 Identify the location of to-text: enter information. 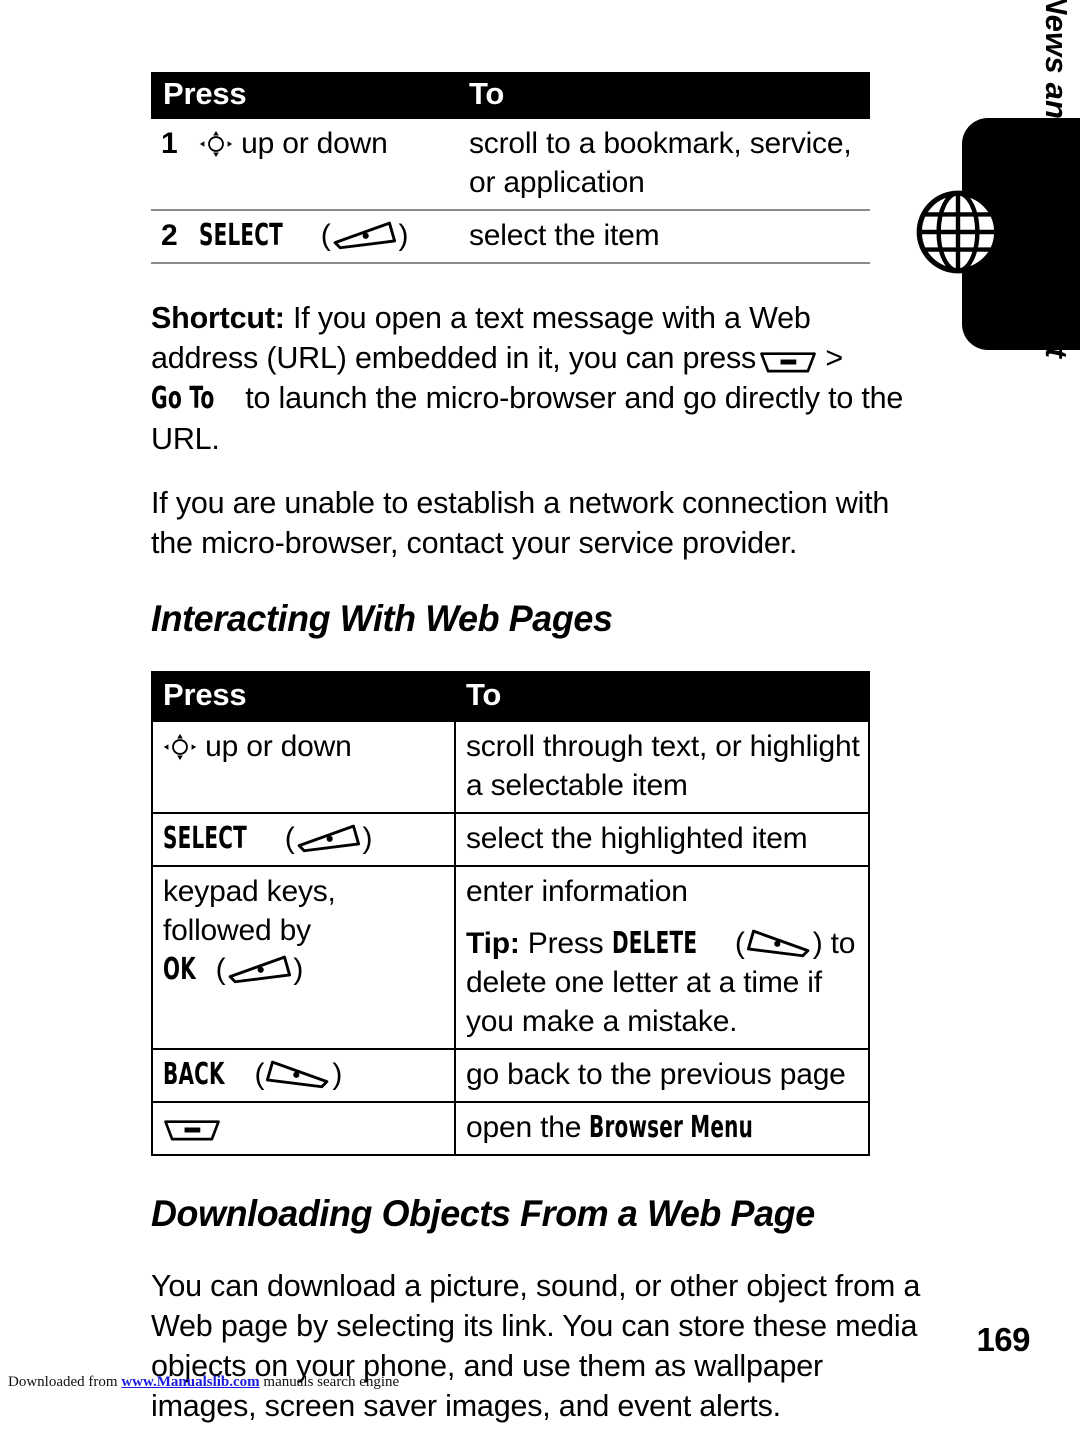
(577, 891).